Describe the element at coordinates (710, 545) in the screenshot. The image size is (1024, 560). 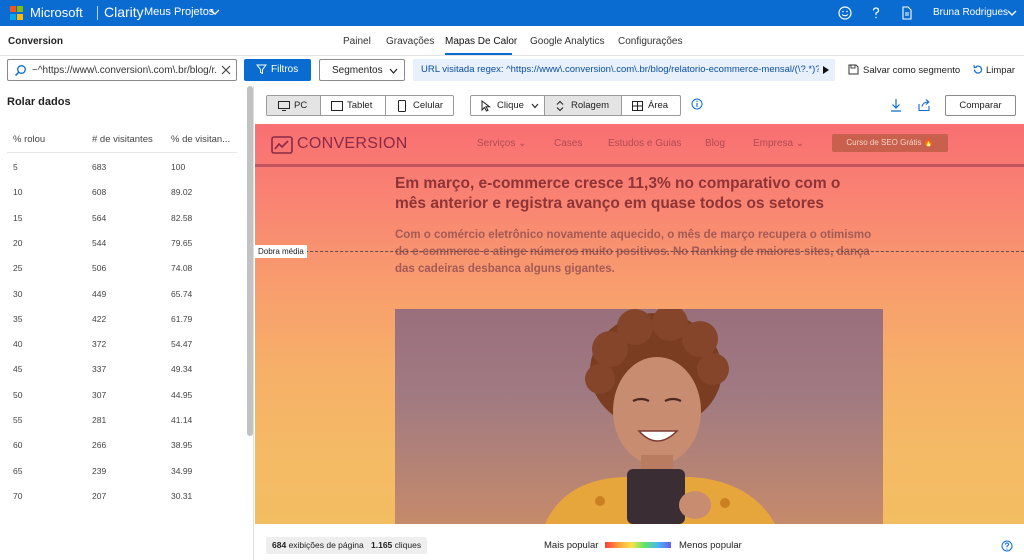
I see `legend-least-popular: Menos popular` at that location.